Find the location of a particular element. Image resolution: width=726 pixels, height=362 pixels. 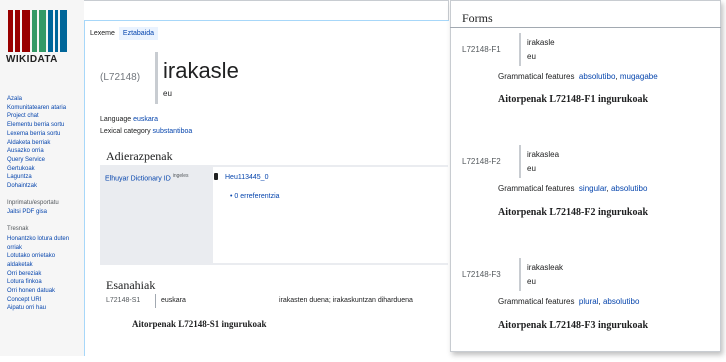

feature-link: singular is located at coordinates (593, 188).